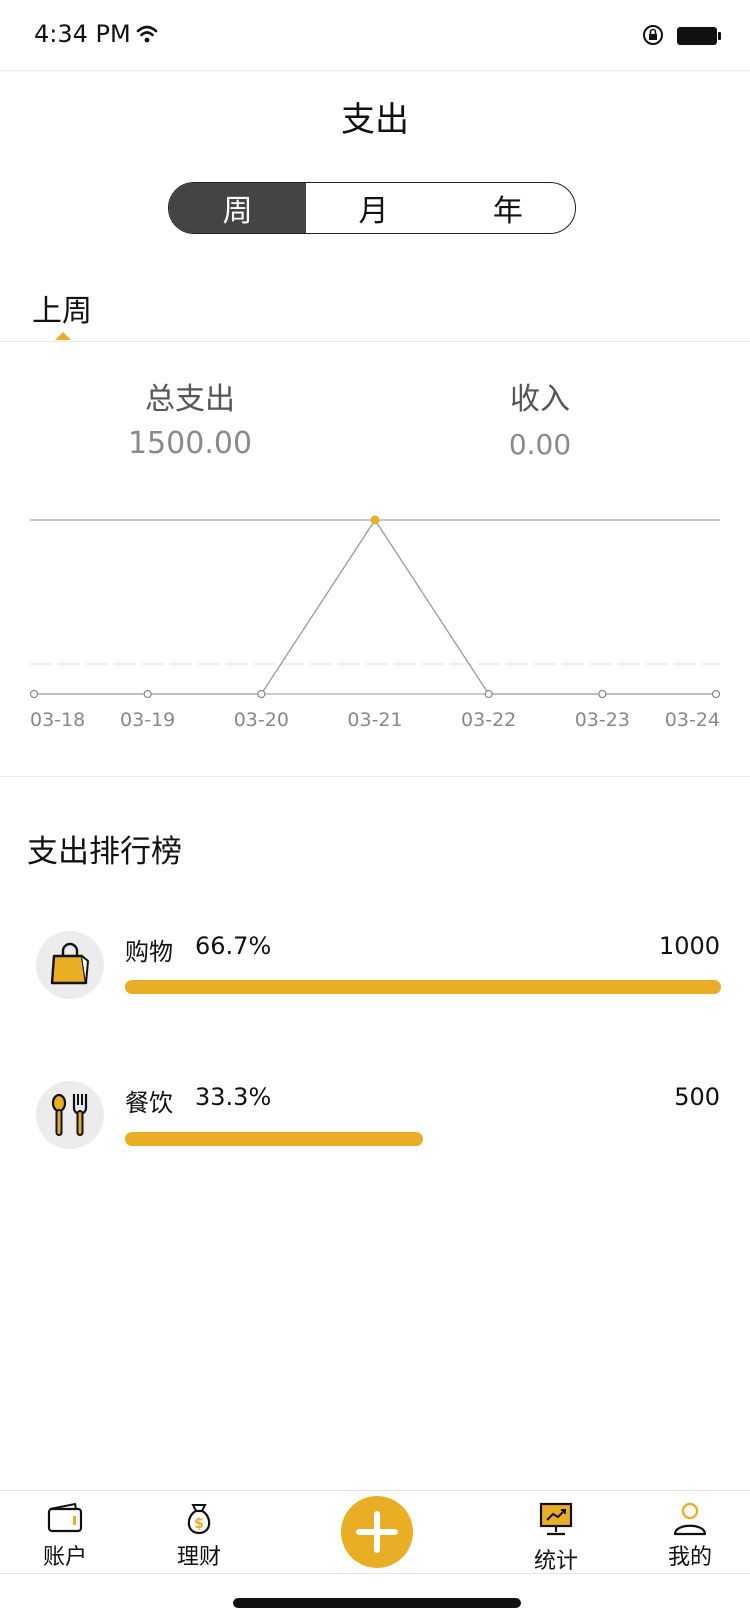 This screenshot has height=1624, width=750. I want to click on rotation-lock-icon, so click(653, 35).